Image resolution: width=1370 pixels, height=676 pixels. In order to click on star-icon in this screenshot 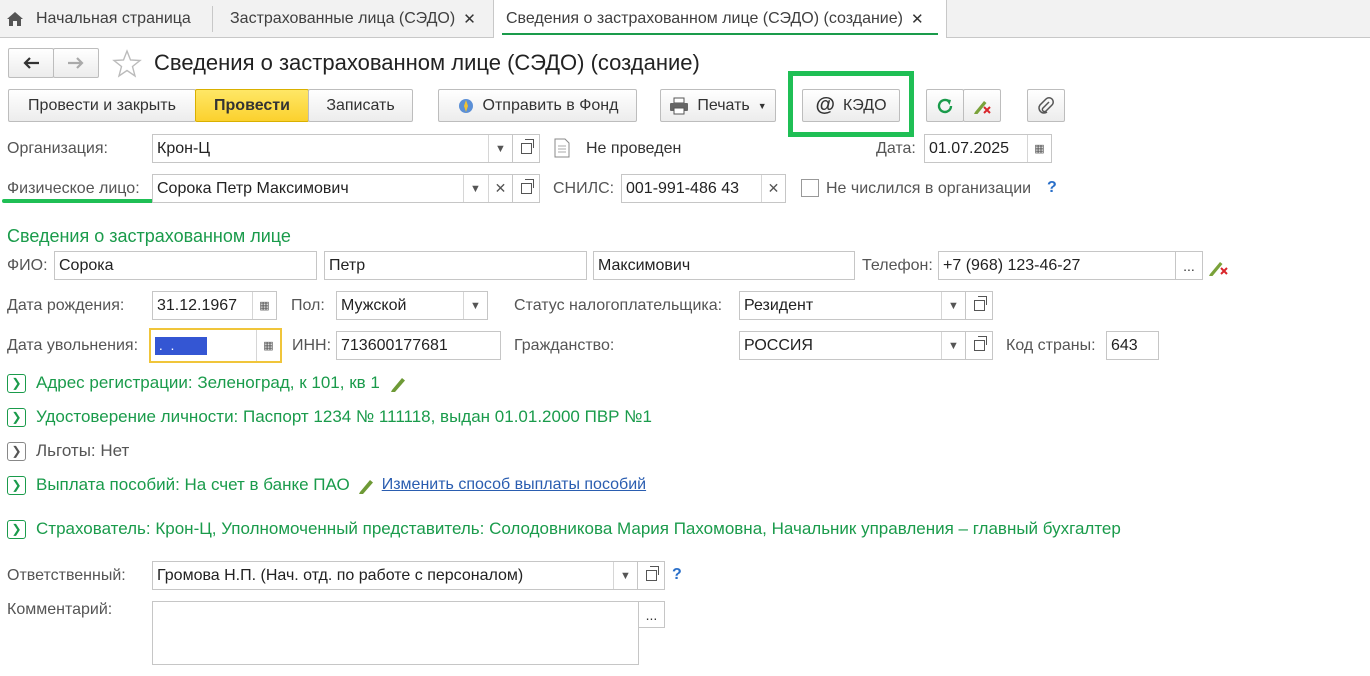, I will do `click(127, 63)`.